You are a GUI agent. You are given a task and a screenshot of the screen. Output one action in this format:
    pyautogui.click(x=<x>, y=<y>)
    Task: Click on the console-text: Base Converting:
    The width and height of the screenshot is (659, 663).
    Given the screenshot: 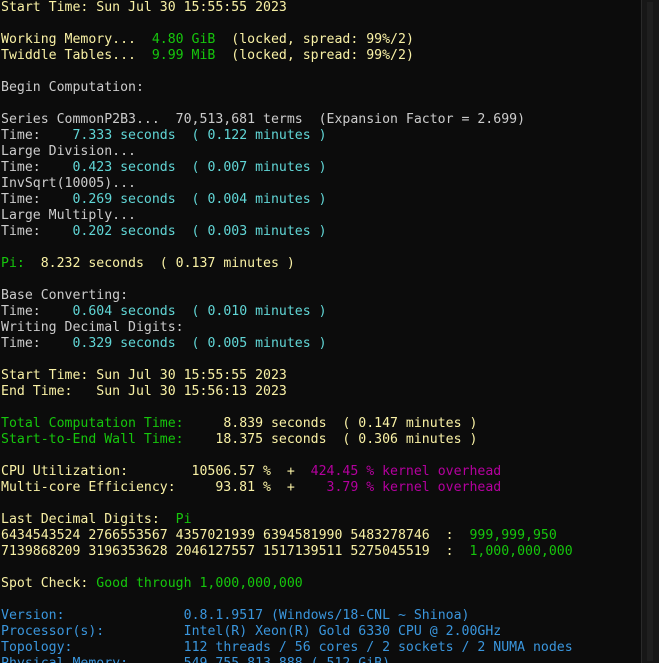 What is the action you would take?
    pyautogui.click(x=65, y=295)
    